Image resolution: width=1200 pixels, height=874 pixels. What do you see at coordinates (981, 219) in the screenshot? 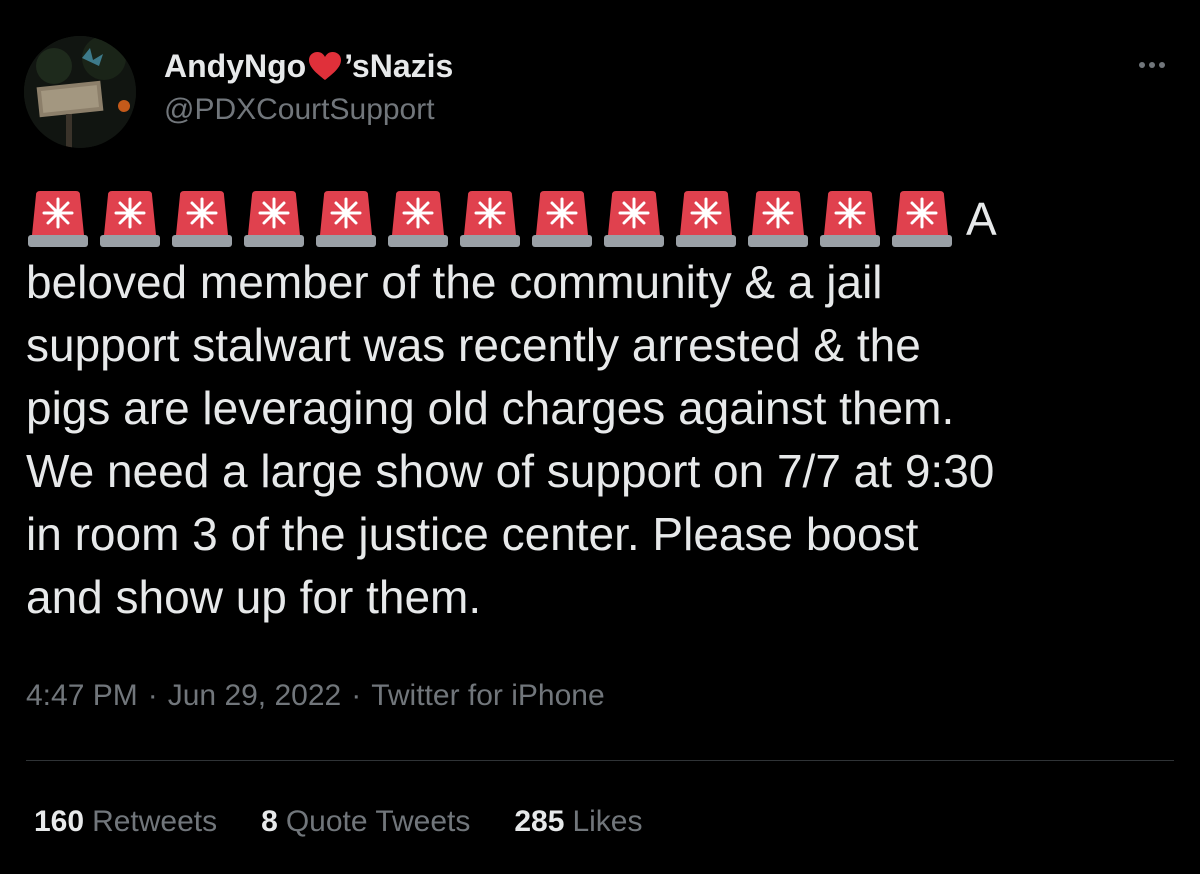
I see `tweet-text-lead-word: A` at bounding box center [981, 219].